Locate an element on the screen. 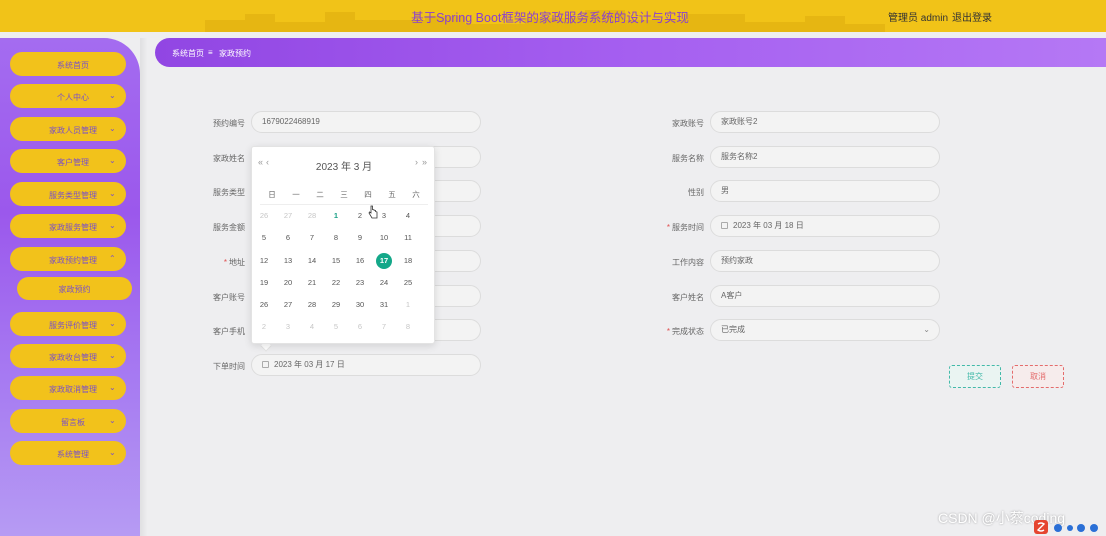  calendar-day: 22 is located at coordinates (336, 283).